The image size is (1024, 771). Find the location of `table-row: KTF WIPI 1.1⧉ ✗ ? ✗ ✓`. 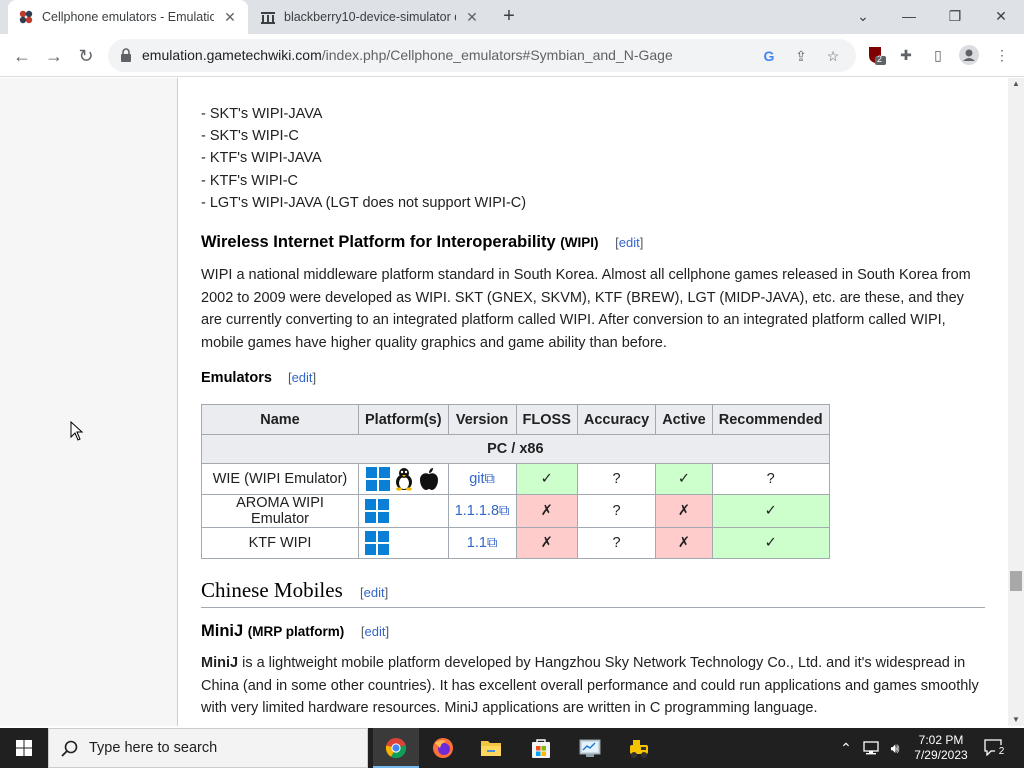

table-row: KTF WIPI 1.1⧉ ✗ ? ✗ ✓ is located at coordinates (515, 543).